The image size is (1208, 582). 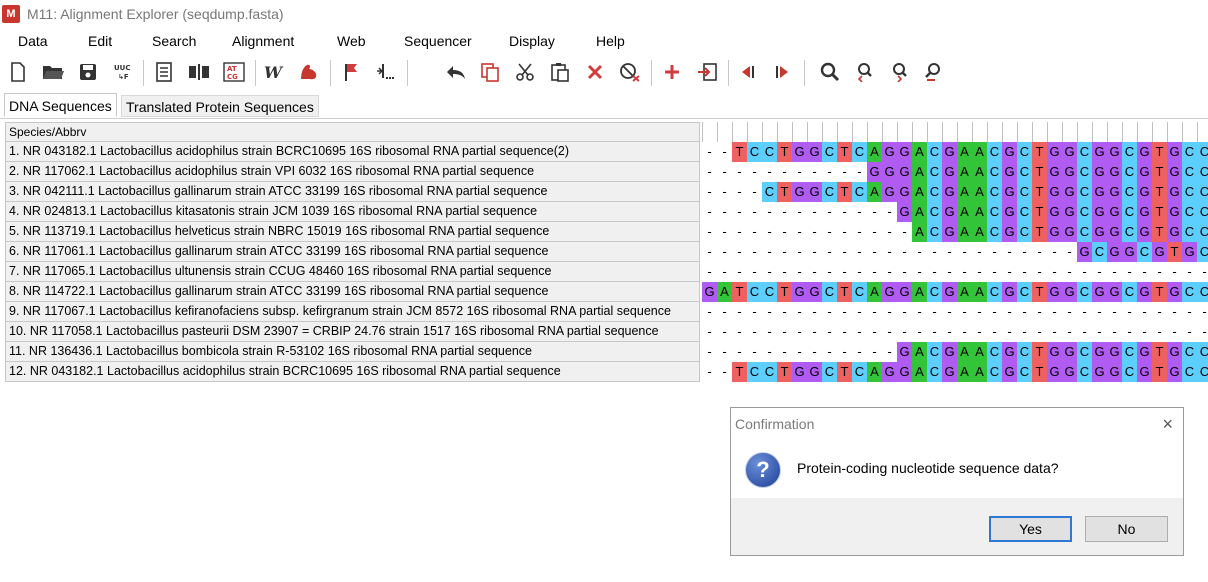 What do you see at coordinates (352, 132) in the screenshot?
I see `names-column-header: Species/Abbrv` at bounding box center [352, 132].